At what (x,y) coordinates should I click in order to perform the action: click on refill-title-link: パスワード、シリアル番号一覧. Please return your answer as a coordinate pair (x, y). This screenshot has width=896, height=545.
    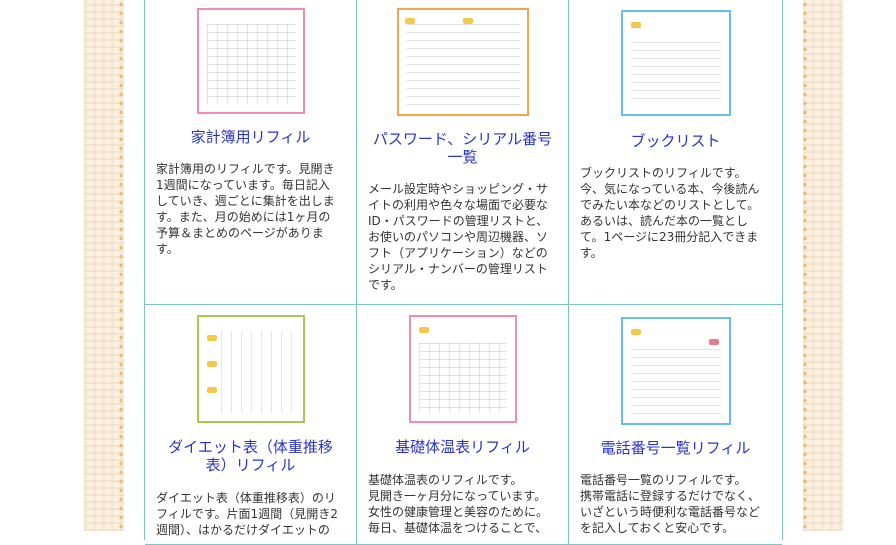
    Looking at the image, I should click on (462, 148).